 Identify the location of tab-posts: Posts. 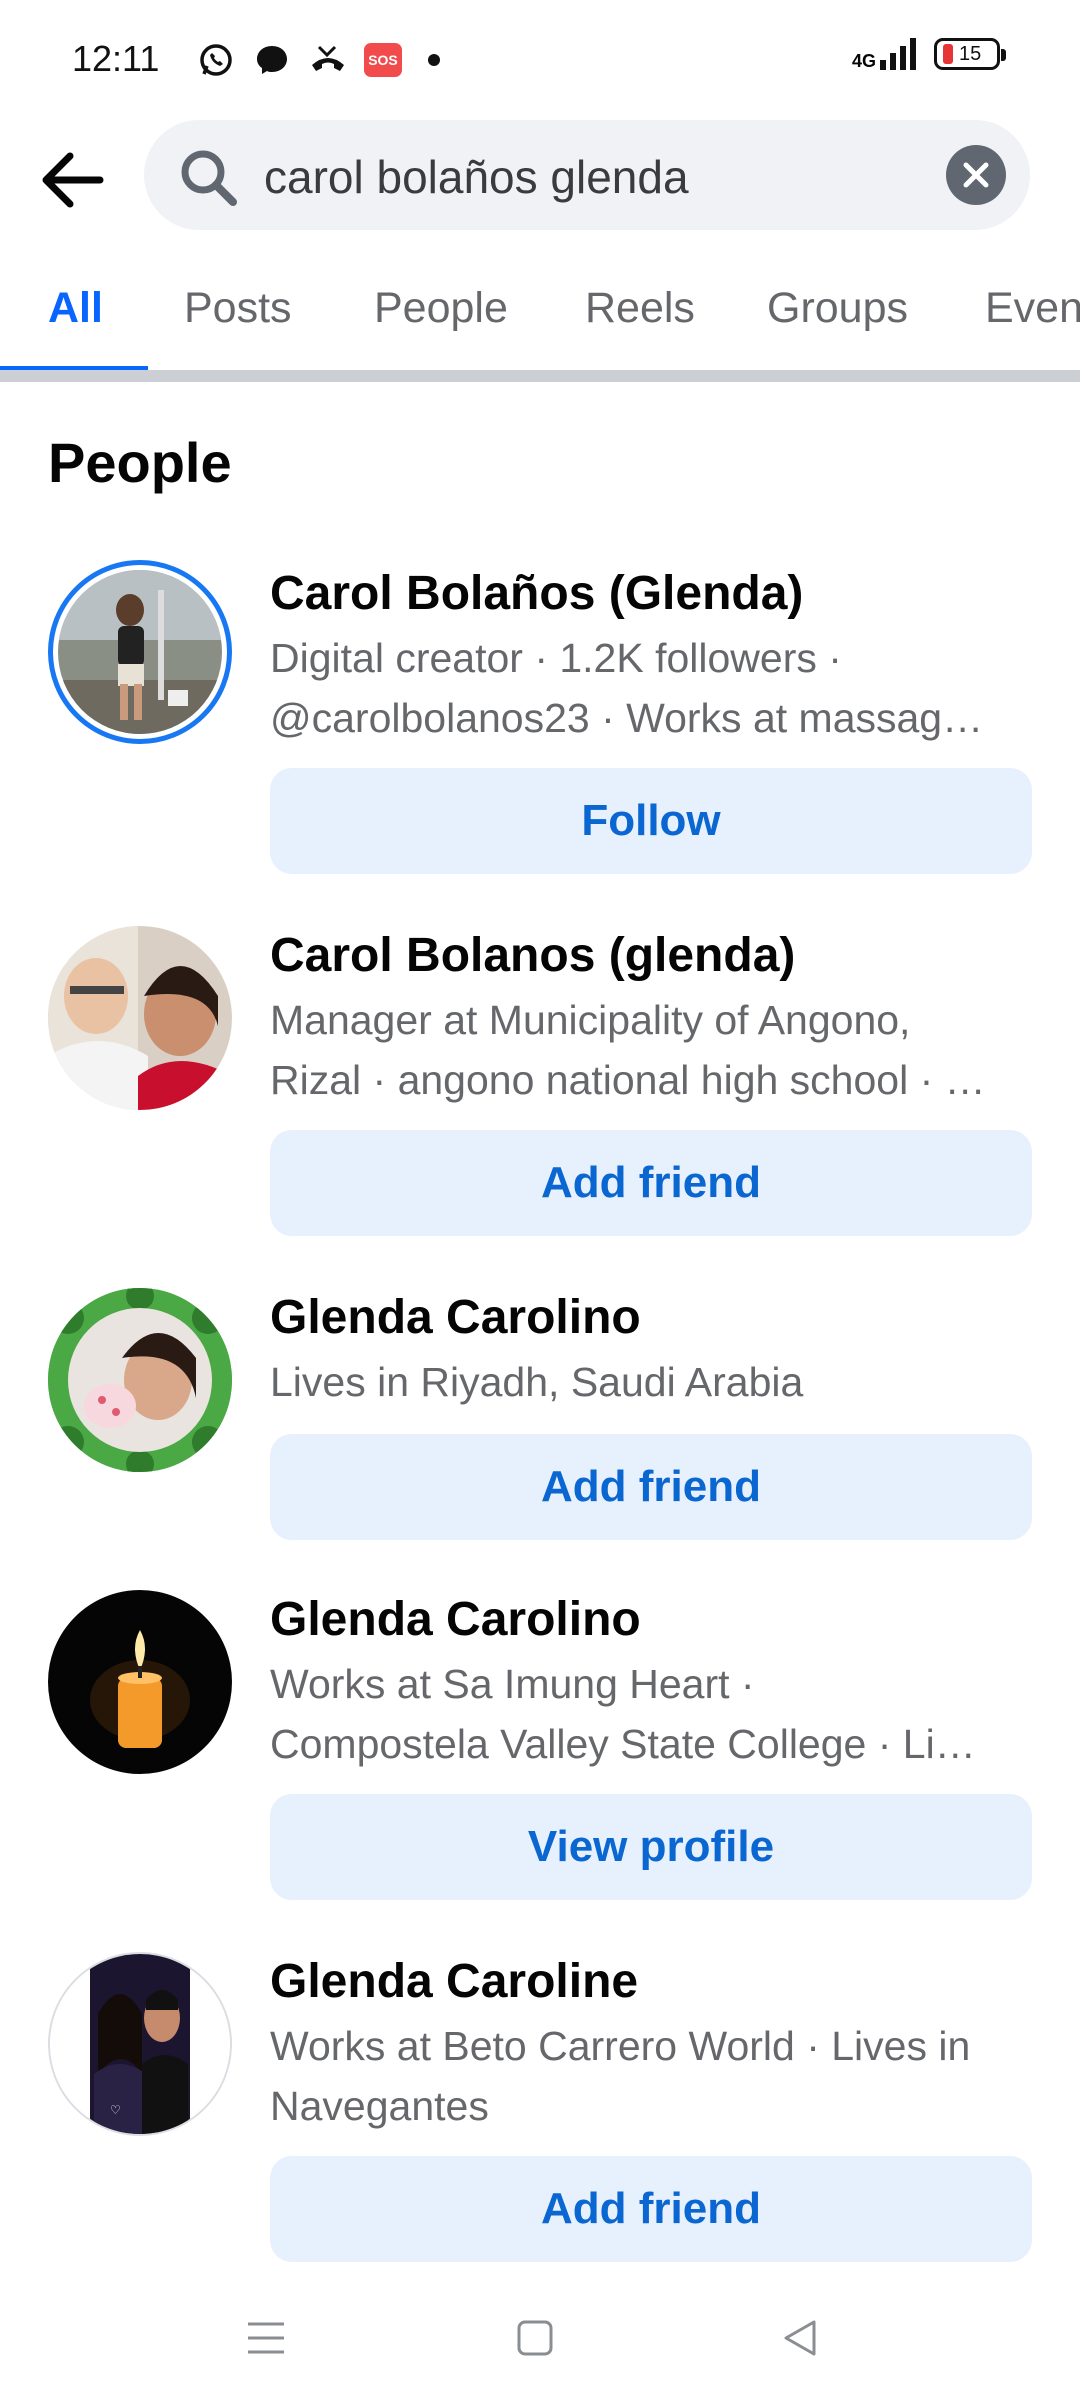
(238, 308).